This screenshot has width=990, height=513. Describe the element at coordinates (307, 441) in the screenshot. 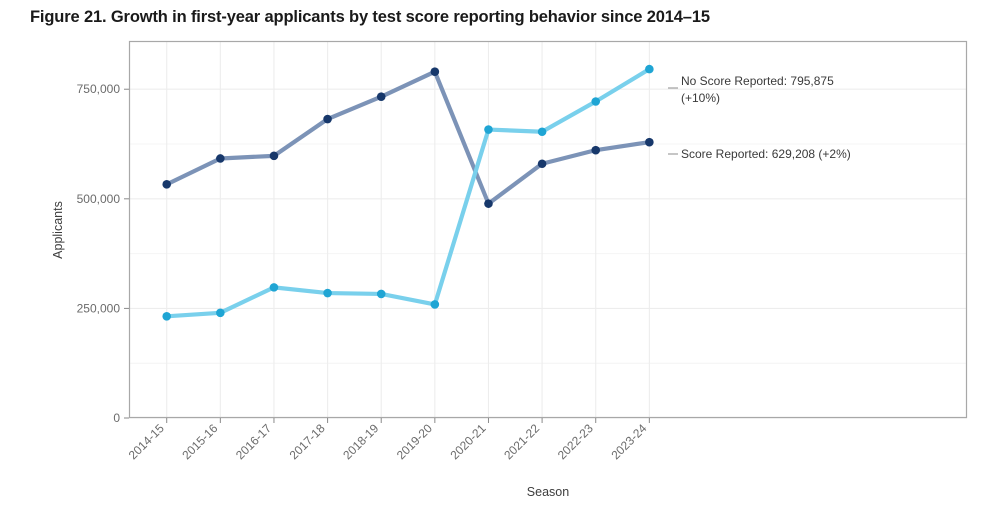

I see `x-tick-label: 2017-18` at that location.